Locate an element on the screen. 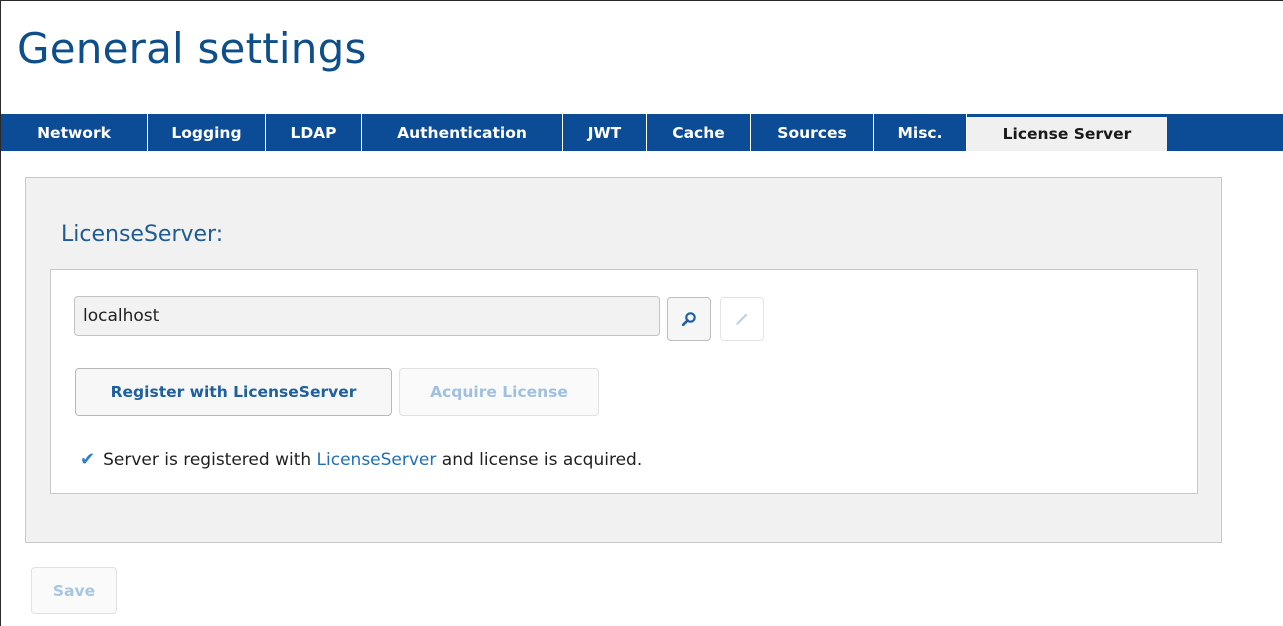  edit-license-server-button is located at coordinates (742, 319).